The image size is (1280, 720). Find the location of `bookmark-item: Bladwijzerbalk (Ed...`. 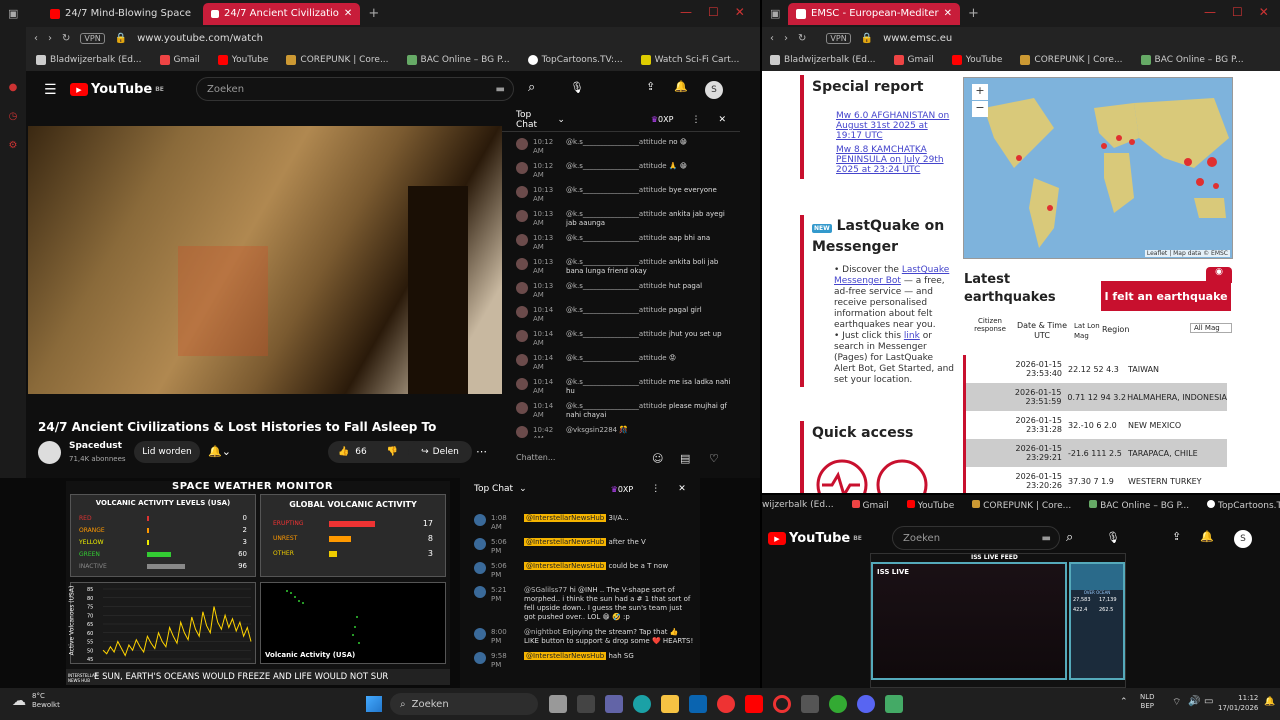

bookmark-item: Bladwijzerbalk (Ed... is located at coordinates (823, 60).